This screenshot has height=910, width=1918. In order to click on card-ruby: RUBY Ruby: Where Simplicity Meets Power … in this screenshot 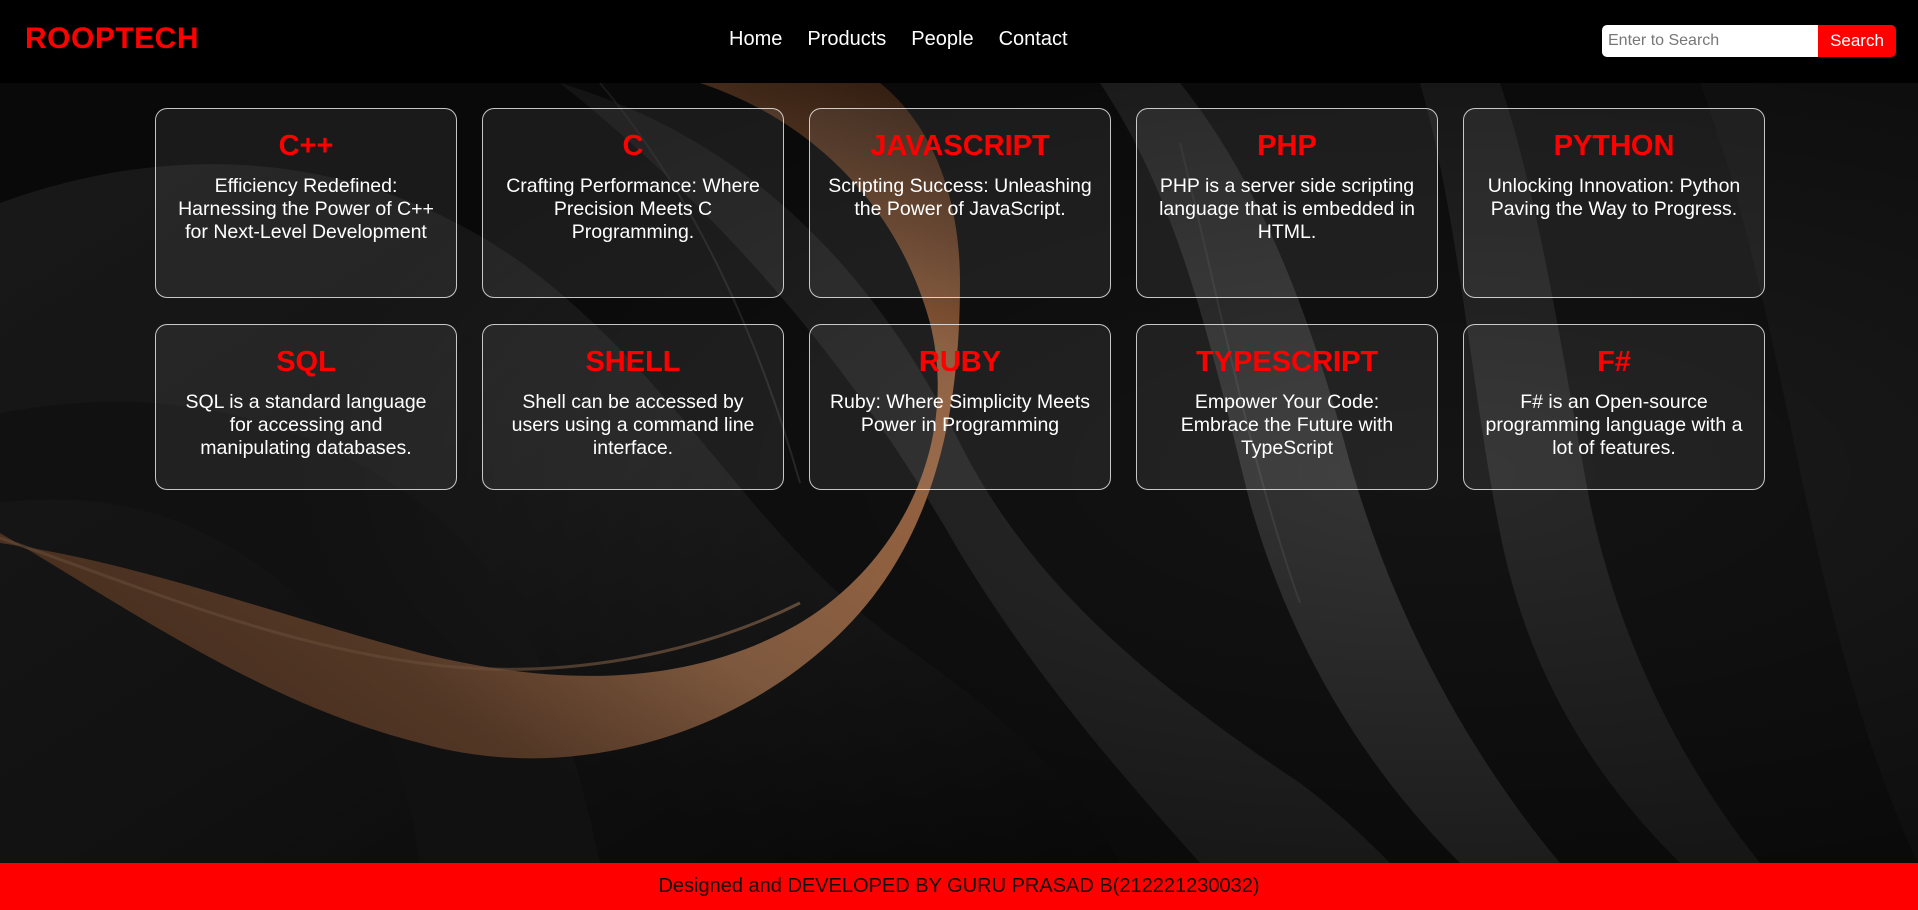, I will do `click(960, 407)`.